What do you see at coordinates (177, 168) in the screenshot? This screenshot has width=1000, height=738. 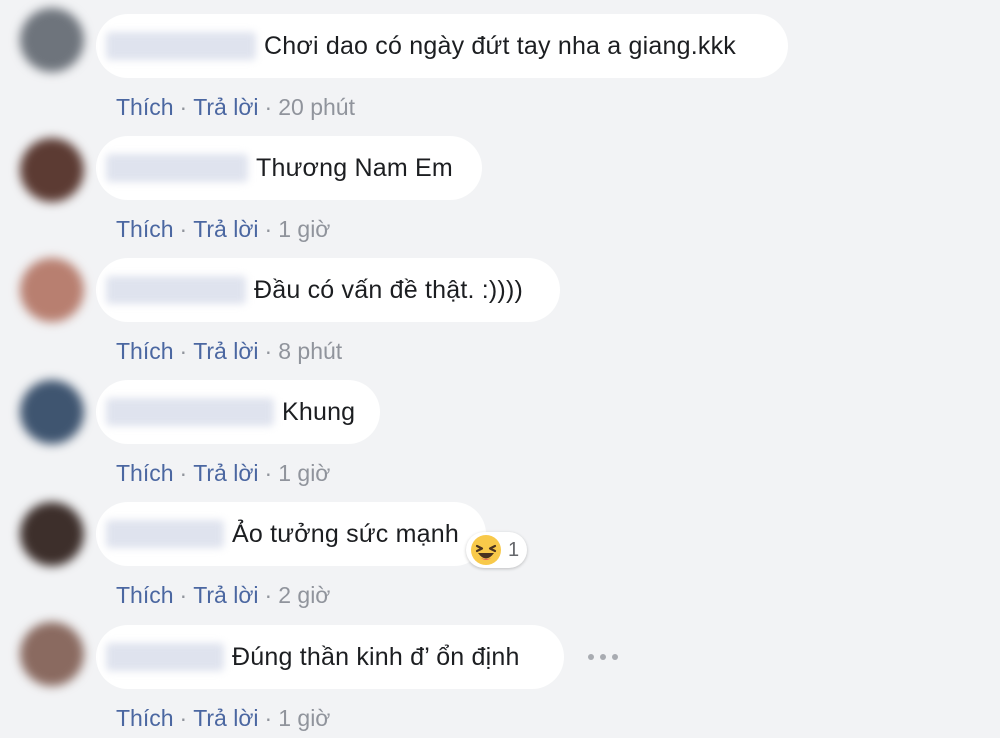 I see `comment-author-name: Minh Nguyễn` at bounding box center [177, 168].